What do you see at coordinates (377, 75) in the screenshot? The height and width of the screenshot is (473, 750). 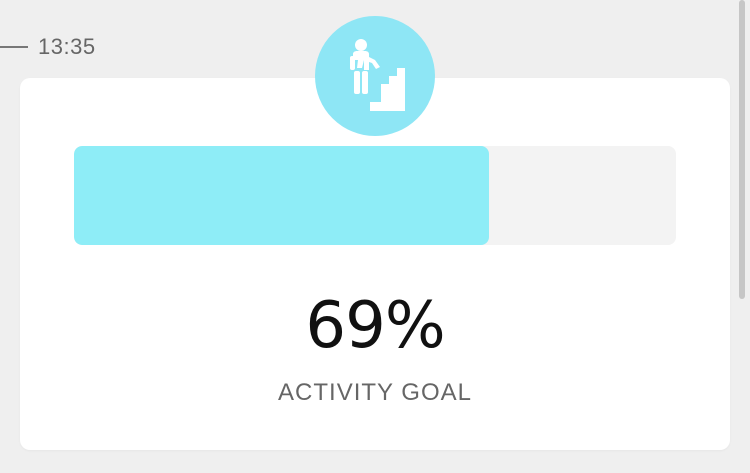 I see `stairs-climber-icon` at bounding box center [377, 75].